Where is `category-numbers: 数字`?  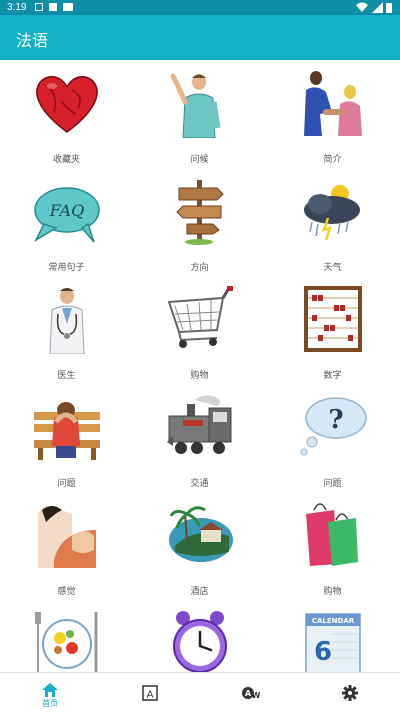
category-numbers: 数字 is located at coordinates (332, 330).